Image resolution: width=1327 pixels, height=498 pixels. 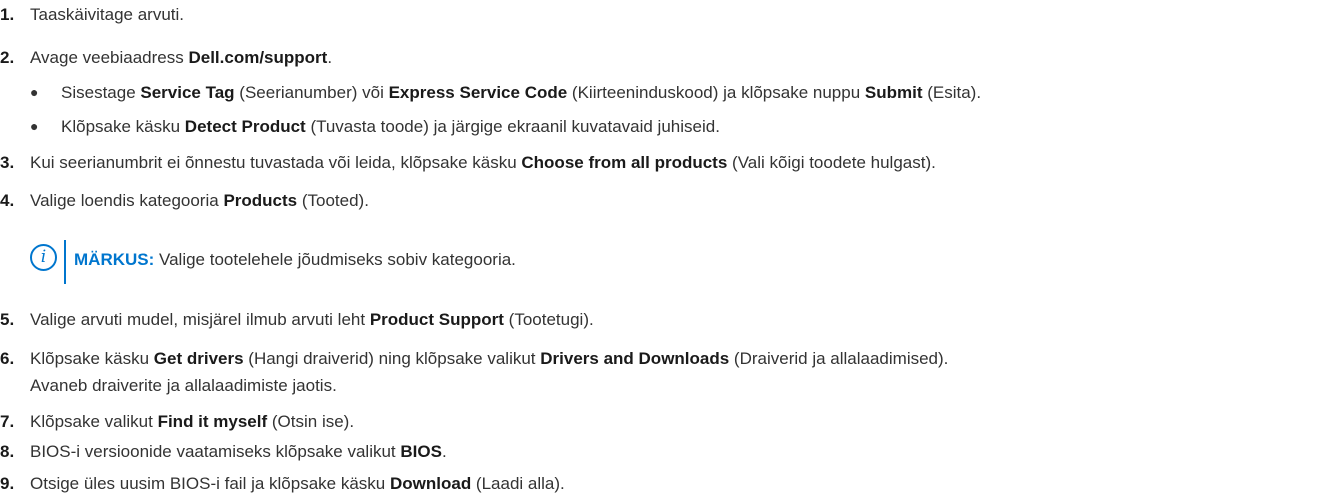 What do you see at coordinates (7, 200) in the screenshot?
I see `step-number: 4.` at bounding box center [7, 200].